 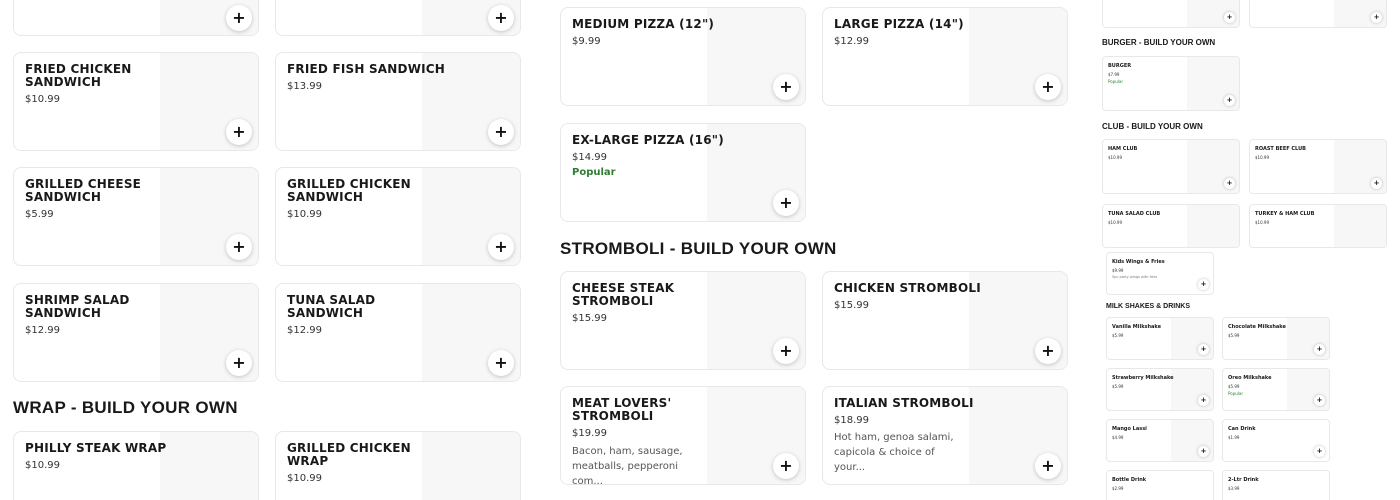 What do you see at coordinates (643, 24) in the screenshot?
I see `item-name: MEDIUM PIZZA (12")` at bounding box center [643, 24].